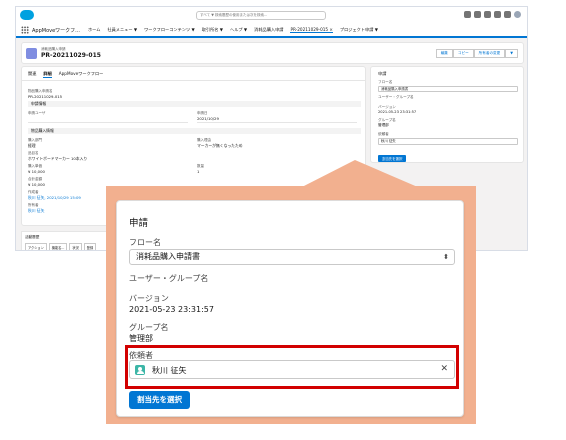 The image size is (566, 440). Describe the element at coordinates (292, 369) in the screenshot. I see `requester-lookup-pill: 秋川 征矢 ✕` at that location.